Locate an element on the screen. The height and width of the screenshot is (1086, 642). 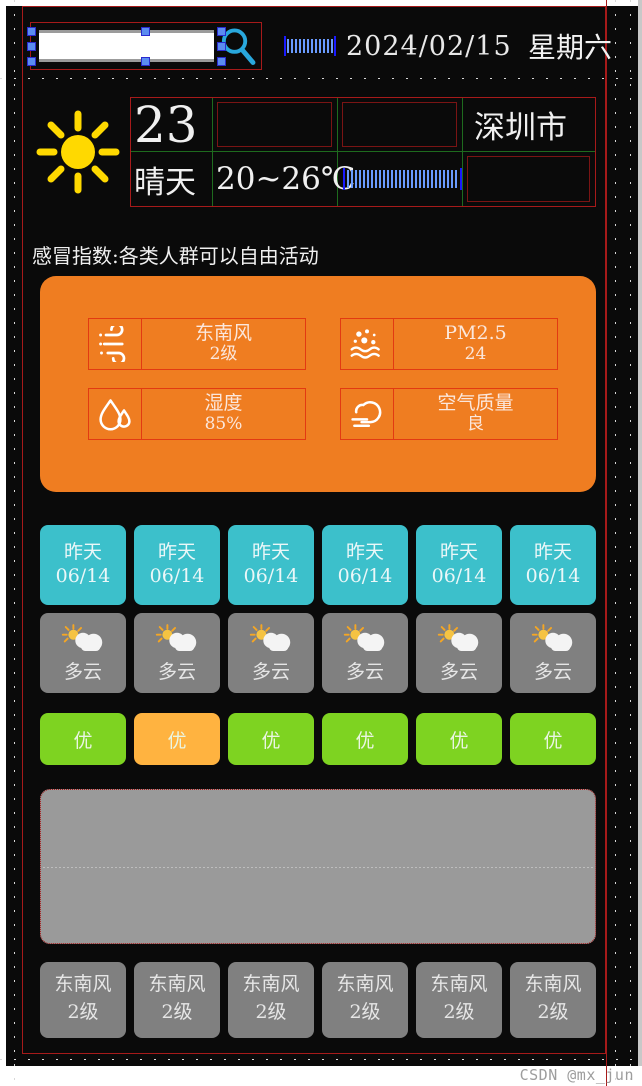
search-container is located at coordinates (144, 46).